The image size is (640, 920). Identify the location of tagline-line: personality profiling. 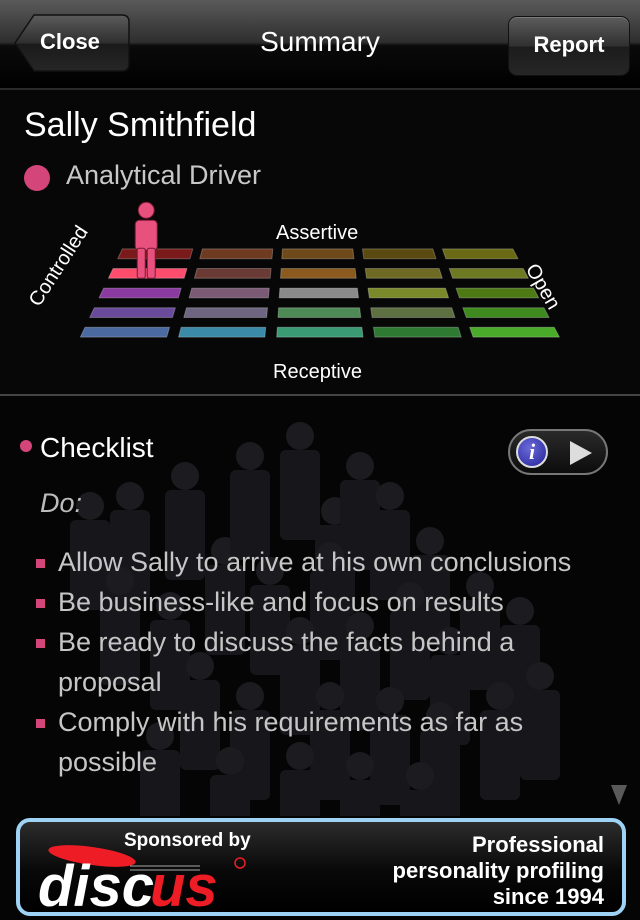
(498, 870).